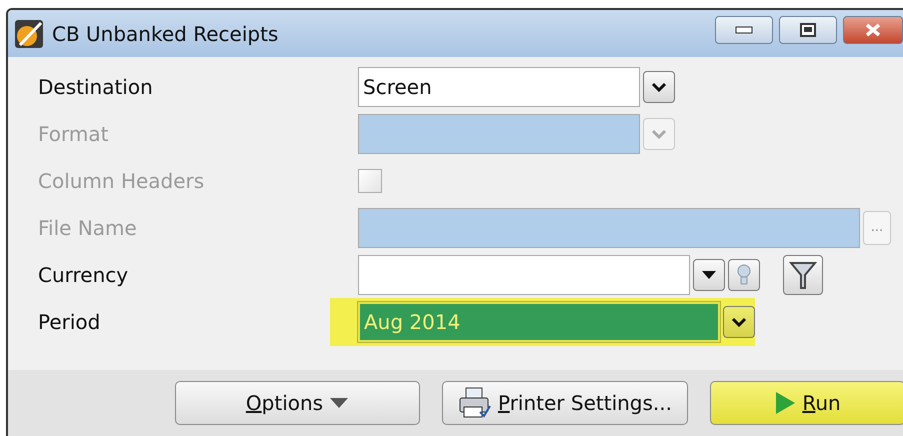 Image resolution: width=903 pixels, height=436 pixels. I want to click on field-label: Column Headers, so click(122, 181).